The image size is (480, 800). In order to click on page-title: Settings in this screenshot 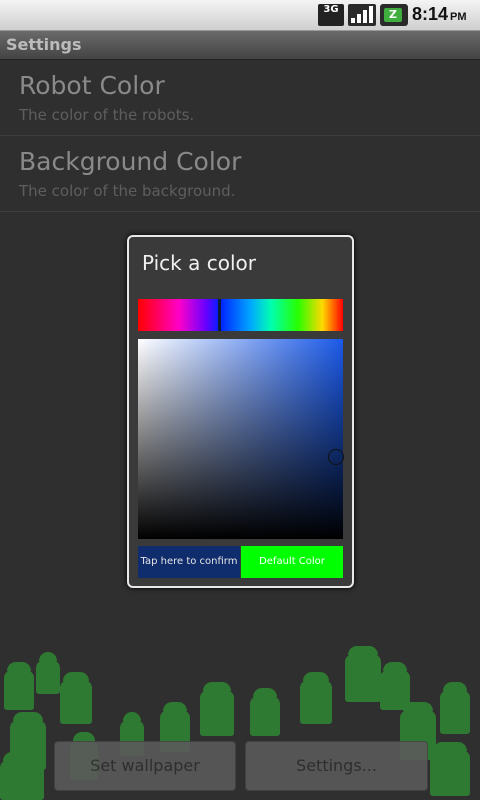, I will do `click(44, 44)`.